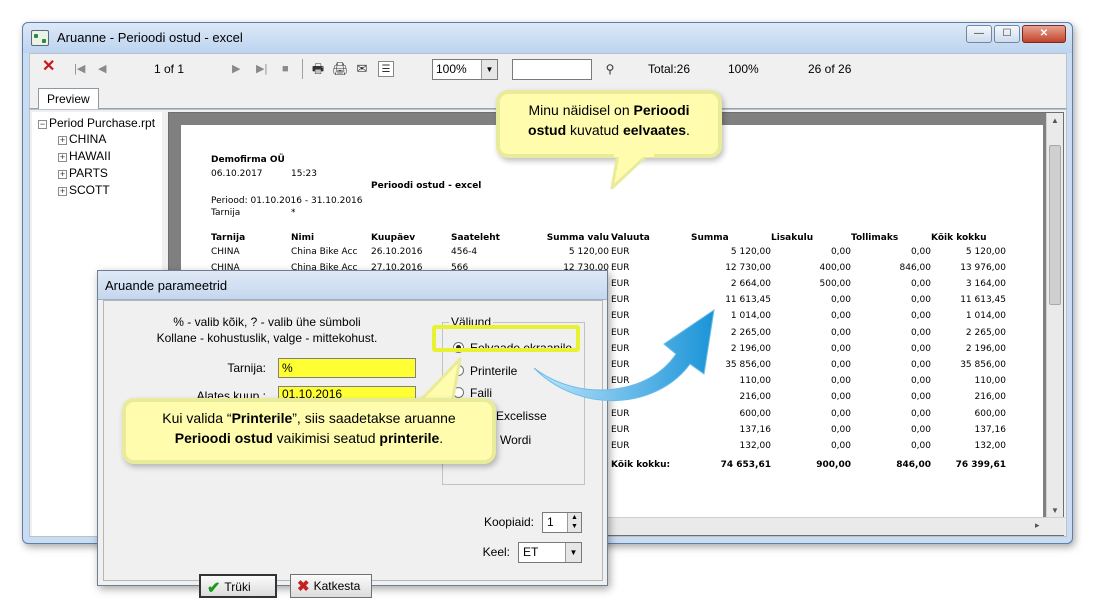  Describe the element at coordinates (1055, 121) in the screenshot. I see `scroll-up-icon: ▲` at that location.